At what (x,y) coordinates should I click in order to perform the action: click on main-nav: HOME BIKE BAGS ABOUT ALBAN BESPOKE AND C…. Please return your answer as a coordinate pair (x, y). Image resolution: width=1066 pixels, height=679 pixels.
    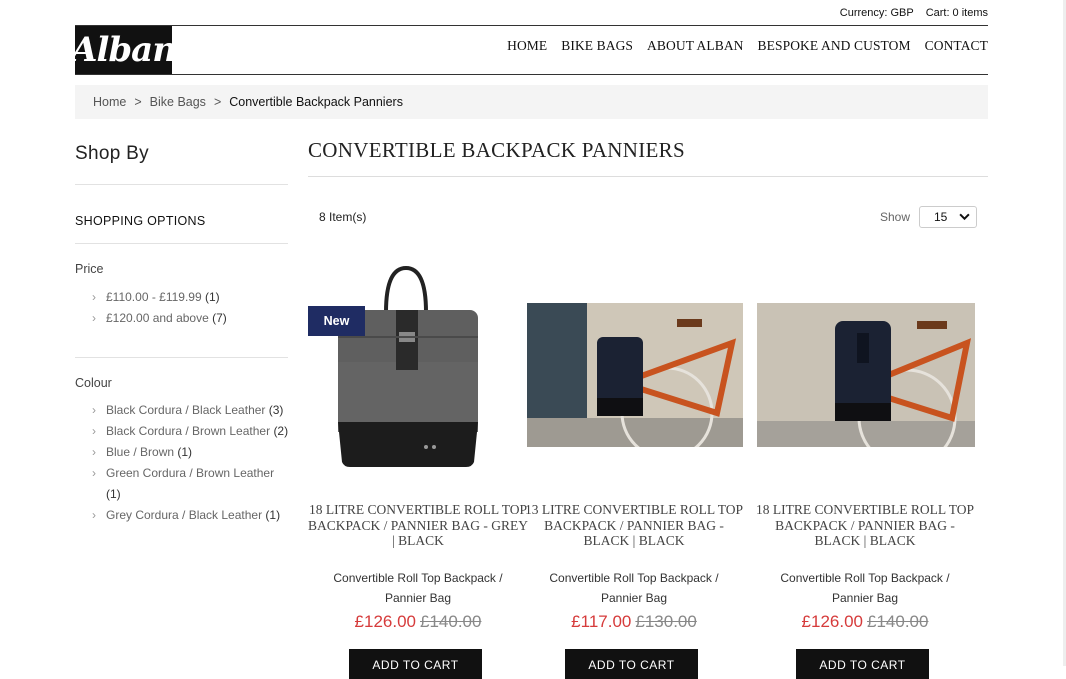
    Looking at the image, I should click on (747, 46).